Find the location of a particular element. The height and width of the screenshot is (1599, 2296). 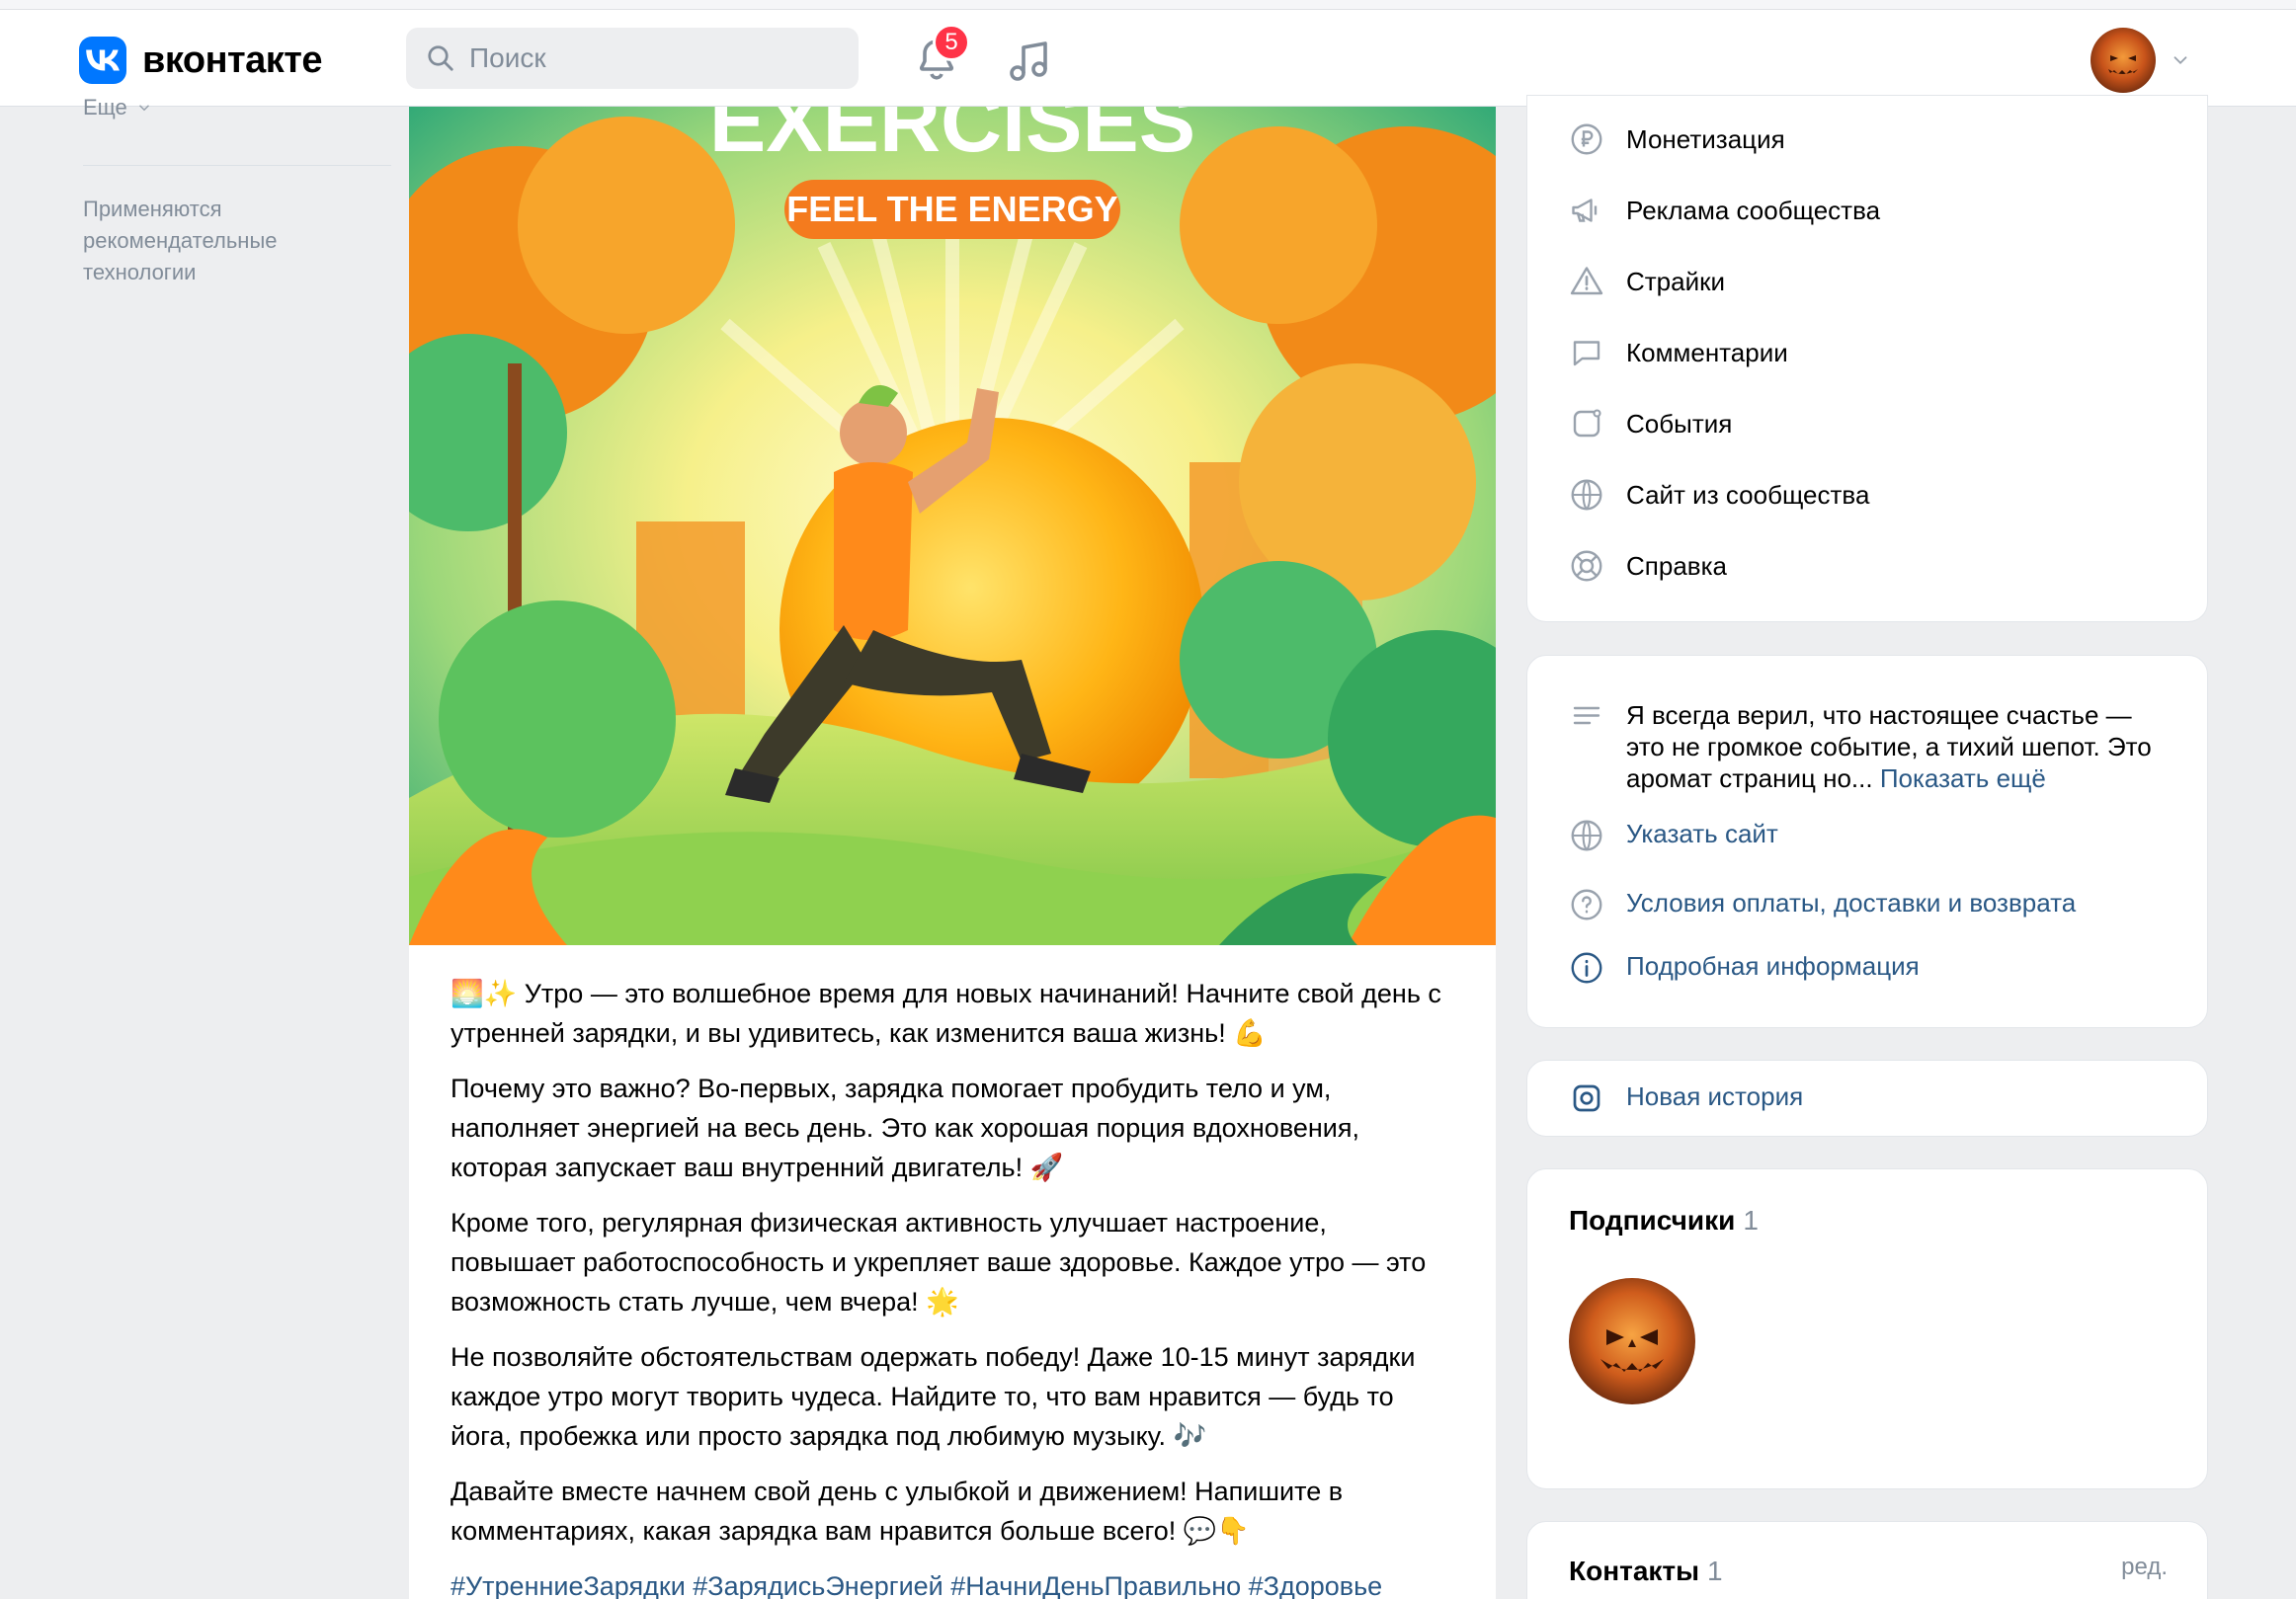

left-more-label: Еще is located at coordinates (105, 107).